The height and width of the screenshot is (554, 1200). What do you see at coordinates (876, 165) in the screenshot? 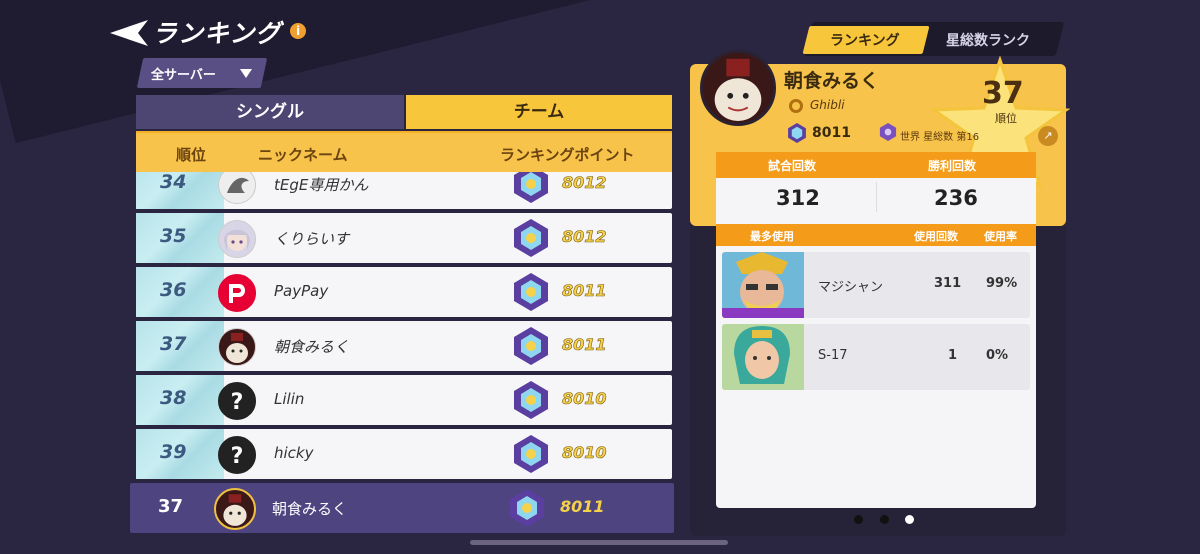
I see `stats-header: 試合回数 勝利回数` at bounding box center [876, 165].